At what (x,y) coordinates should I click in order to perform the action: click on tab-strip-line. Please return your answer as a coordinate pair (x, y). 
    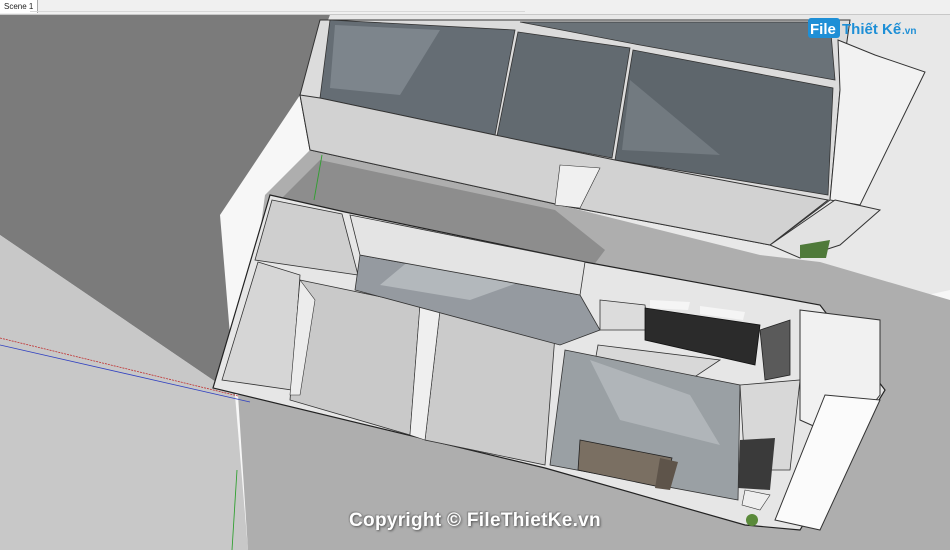
    Looking at the image, I should click on (277, 7).